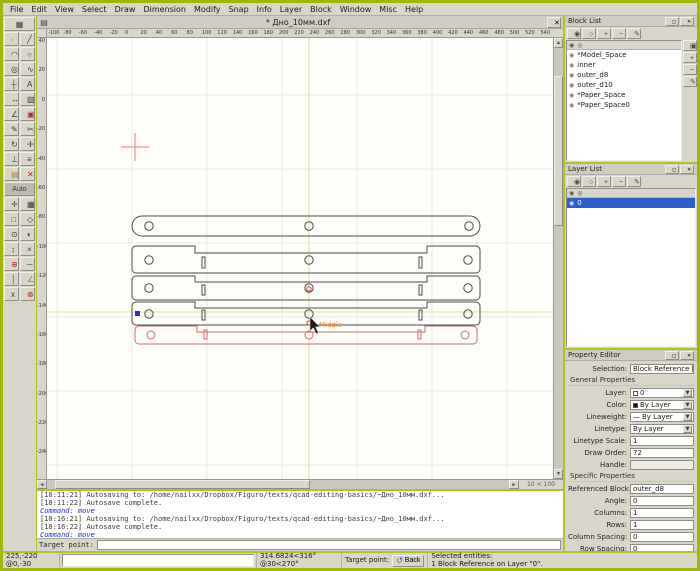 Image resolution: width=700 pixels, height=571 pixels. What do you see at coordinates (27, 264) in the screenshot?
I see `restrict-horizontal-icon: ─` at bounding box center [27, 264].